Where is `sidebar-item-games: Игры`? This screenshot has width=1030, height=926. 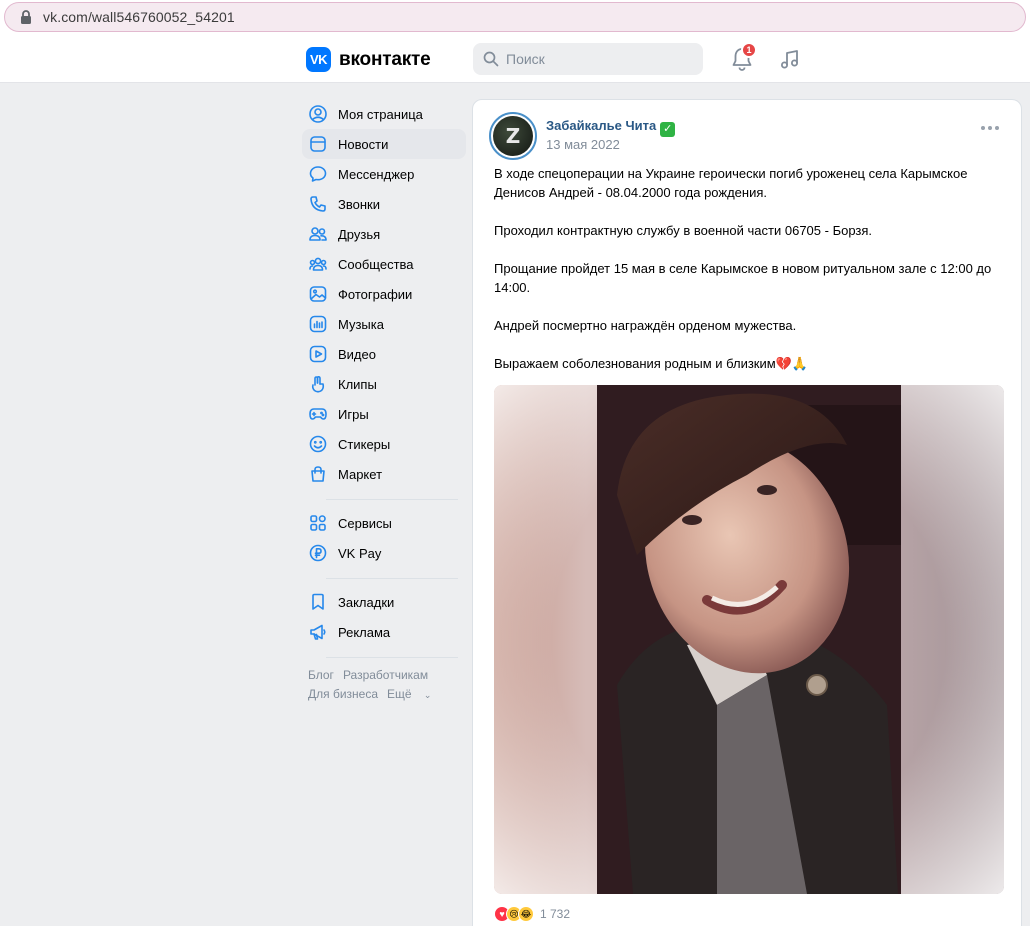
sidebar-item-games: Игры is located at coordinates (384, 414).